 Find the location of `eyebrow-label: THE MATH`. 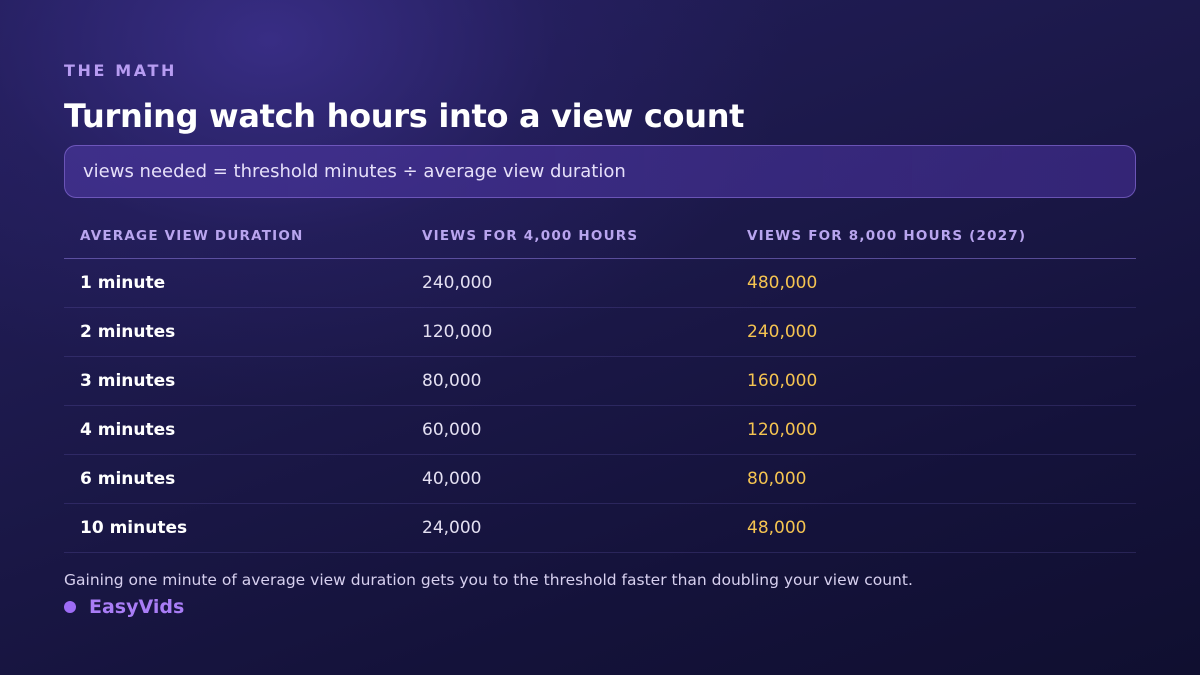

eyebrow-label: THE MATH is located at coordinates (120, 70).